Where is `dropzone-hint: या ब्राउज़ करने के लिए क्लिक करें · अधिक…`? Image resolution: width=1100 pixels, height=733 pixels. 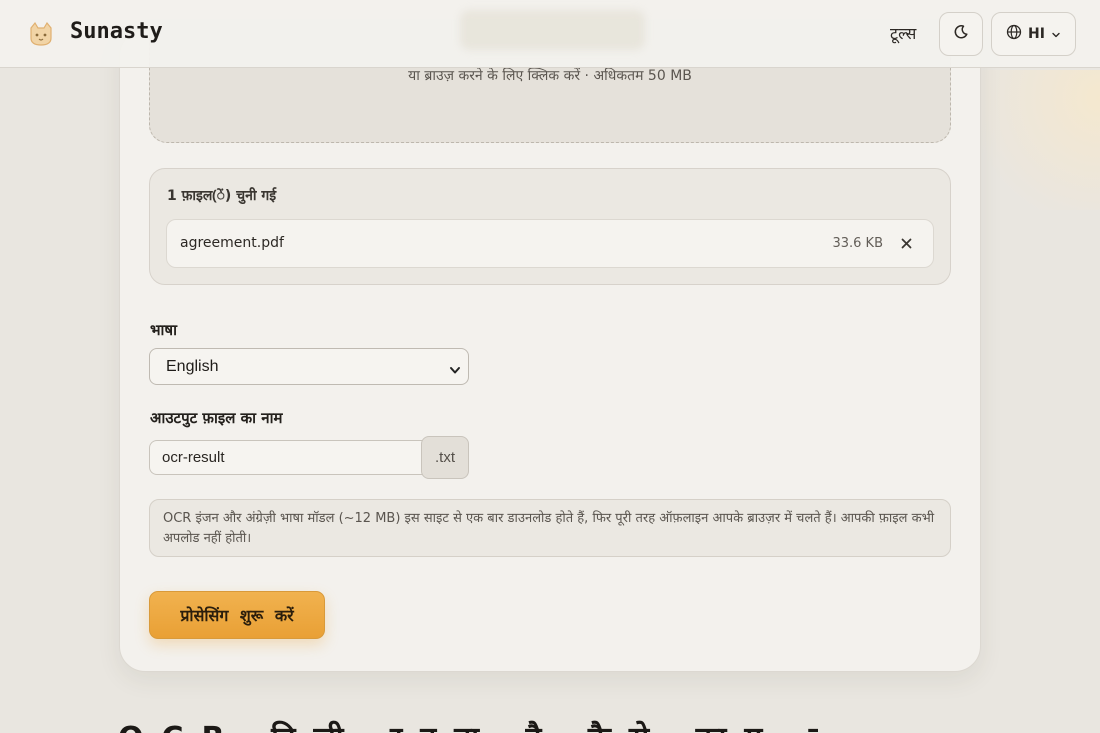 dropzone-hint: या ब्राउज़ करने के लिए क्लिक करें · अधिक… is located at coordinates (550, 76).